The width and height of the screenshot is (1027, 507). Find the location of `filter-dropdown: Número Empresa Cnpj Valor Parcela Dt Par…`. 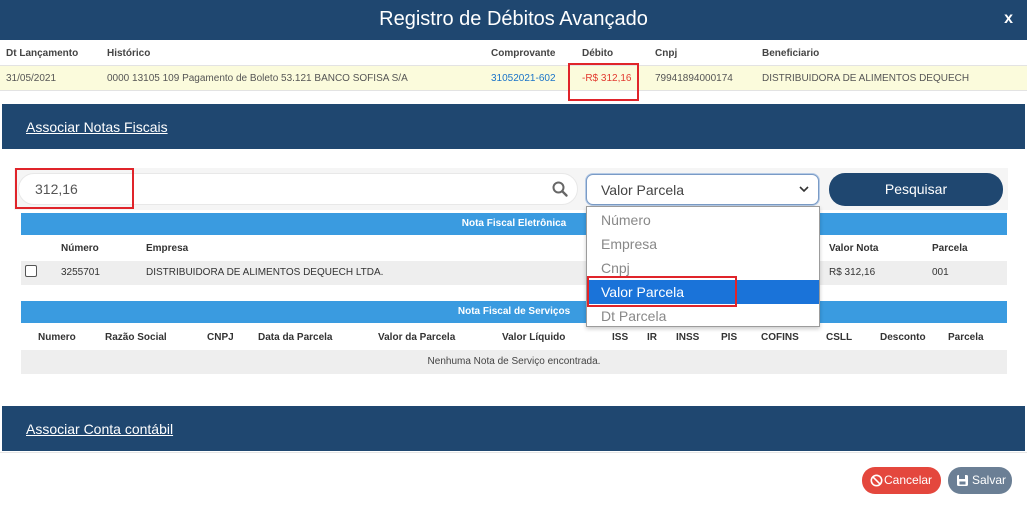

filter-dropdown: Número Empresa Cnpj Valor Parcela Dt Par… is located at coordinates (703, 266).